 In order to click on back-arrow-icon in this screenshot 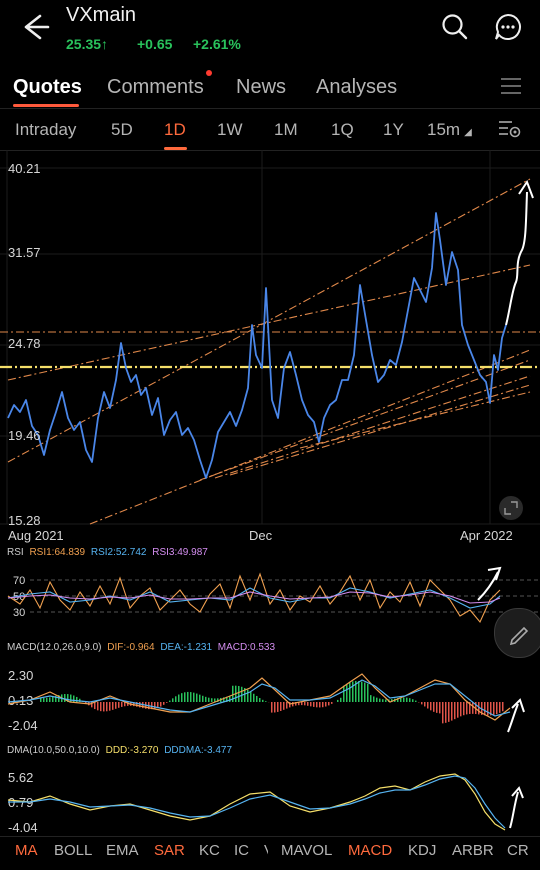, I will do `click(37, 27)`.